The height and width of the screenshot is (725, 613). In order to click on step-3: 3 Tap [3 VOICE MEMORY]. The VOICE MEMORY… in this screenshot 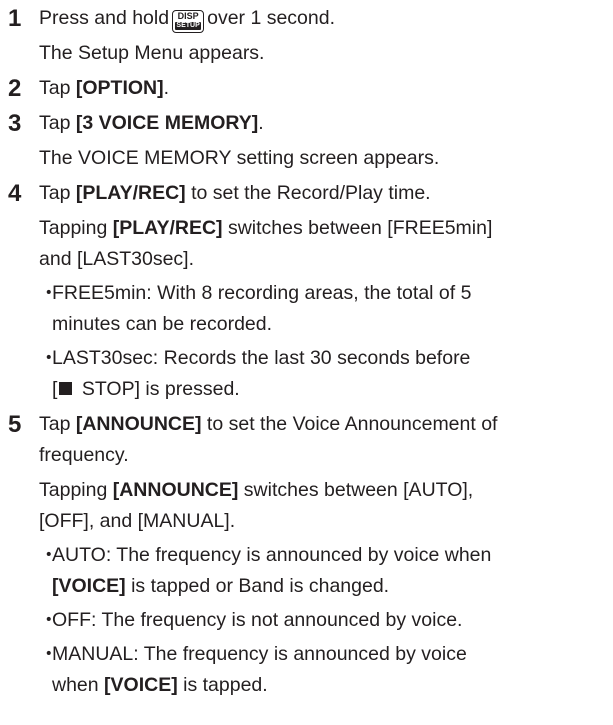, I will do `click(306, 141)`.